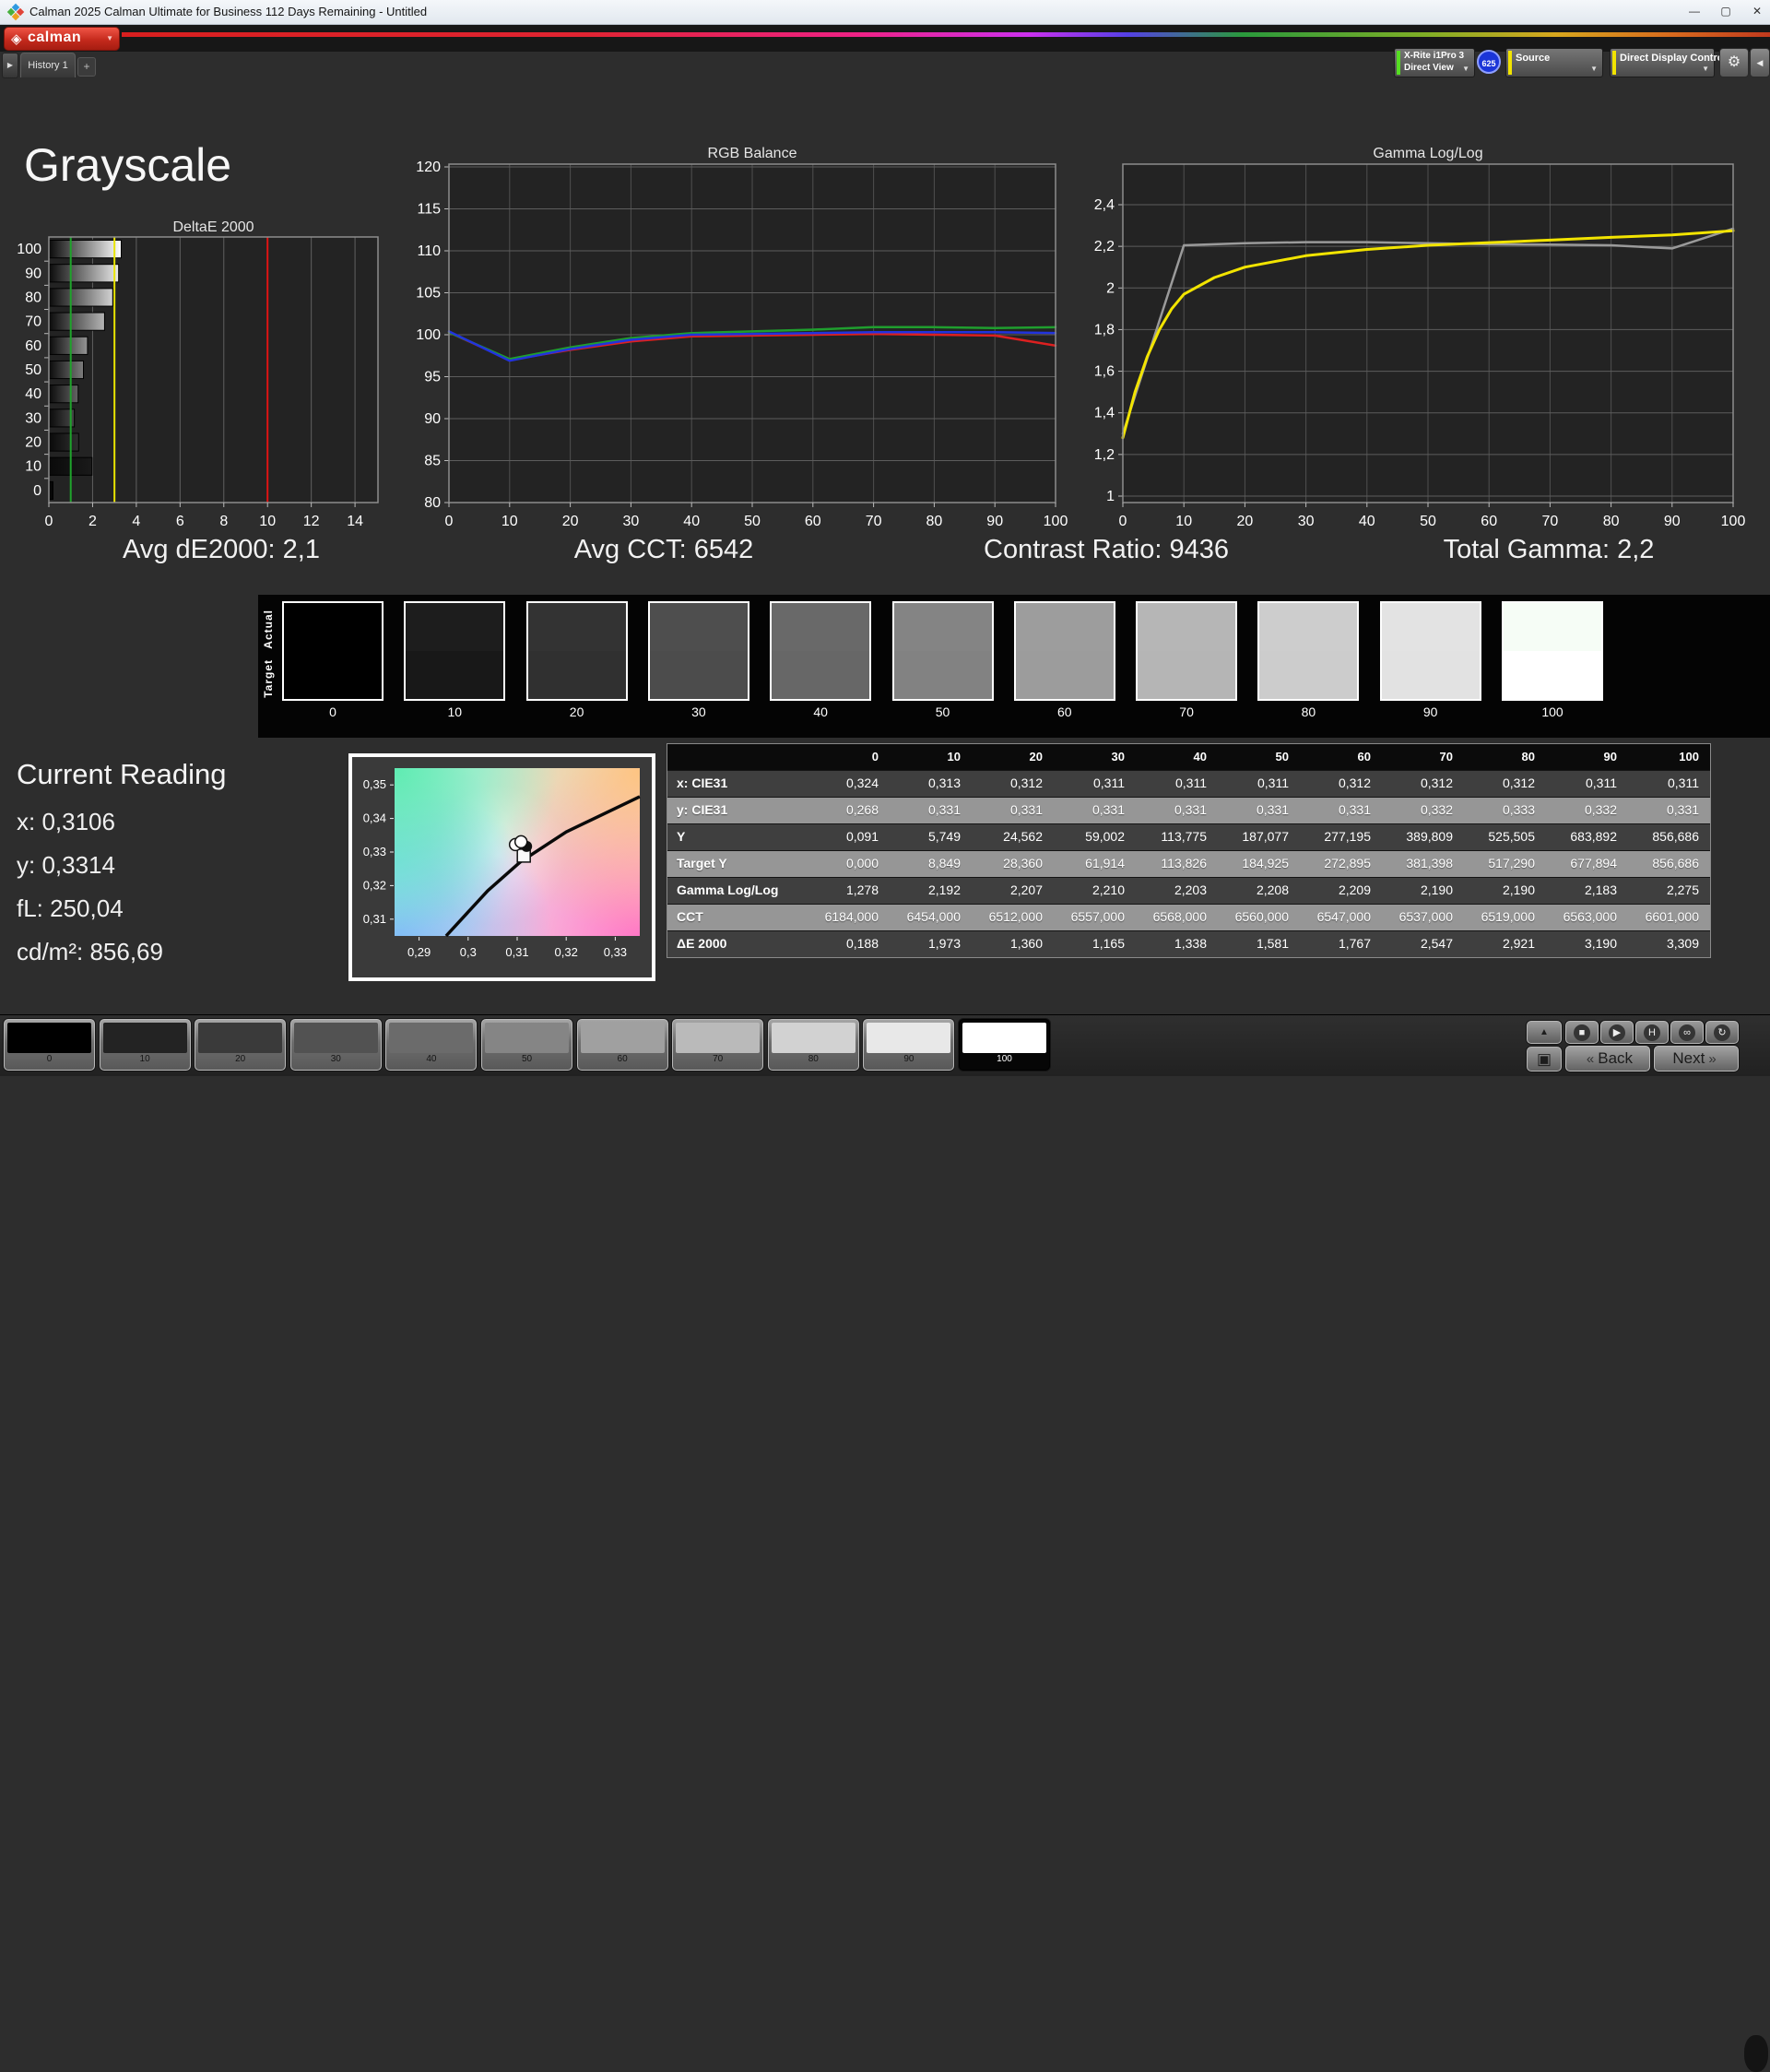 This screenshot has height=2072, width=1770. Describe the element at coordinates (813, 521) in the screenshot. I see `svg-text: 60` at that location.